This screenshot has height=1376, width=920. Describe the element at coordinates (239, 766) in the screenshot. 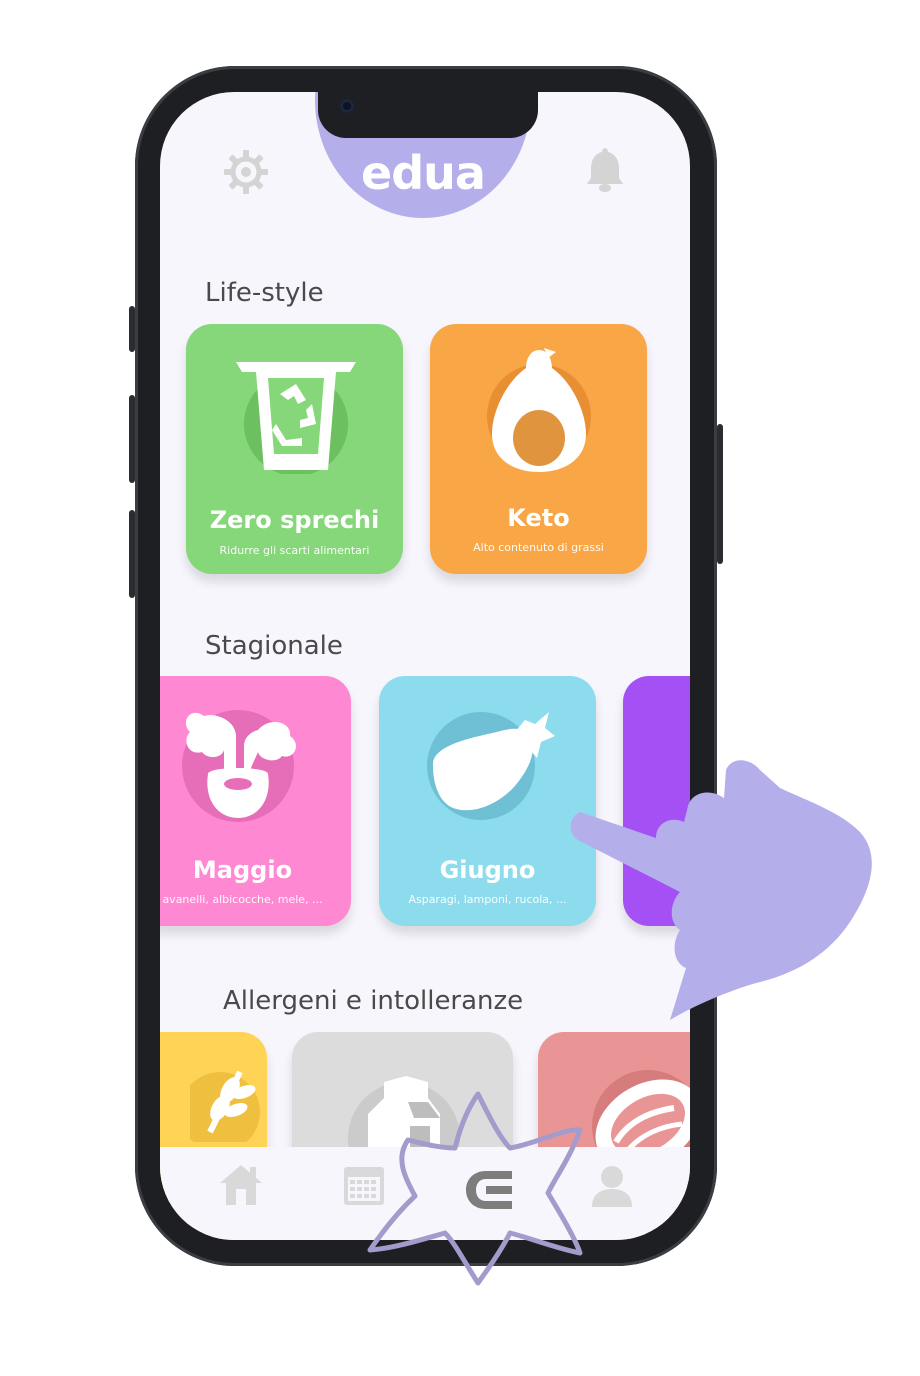

I see `radish-icon` at that location.